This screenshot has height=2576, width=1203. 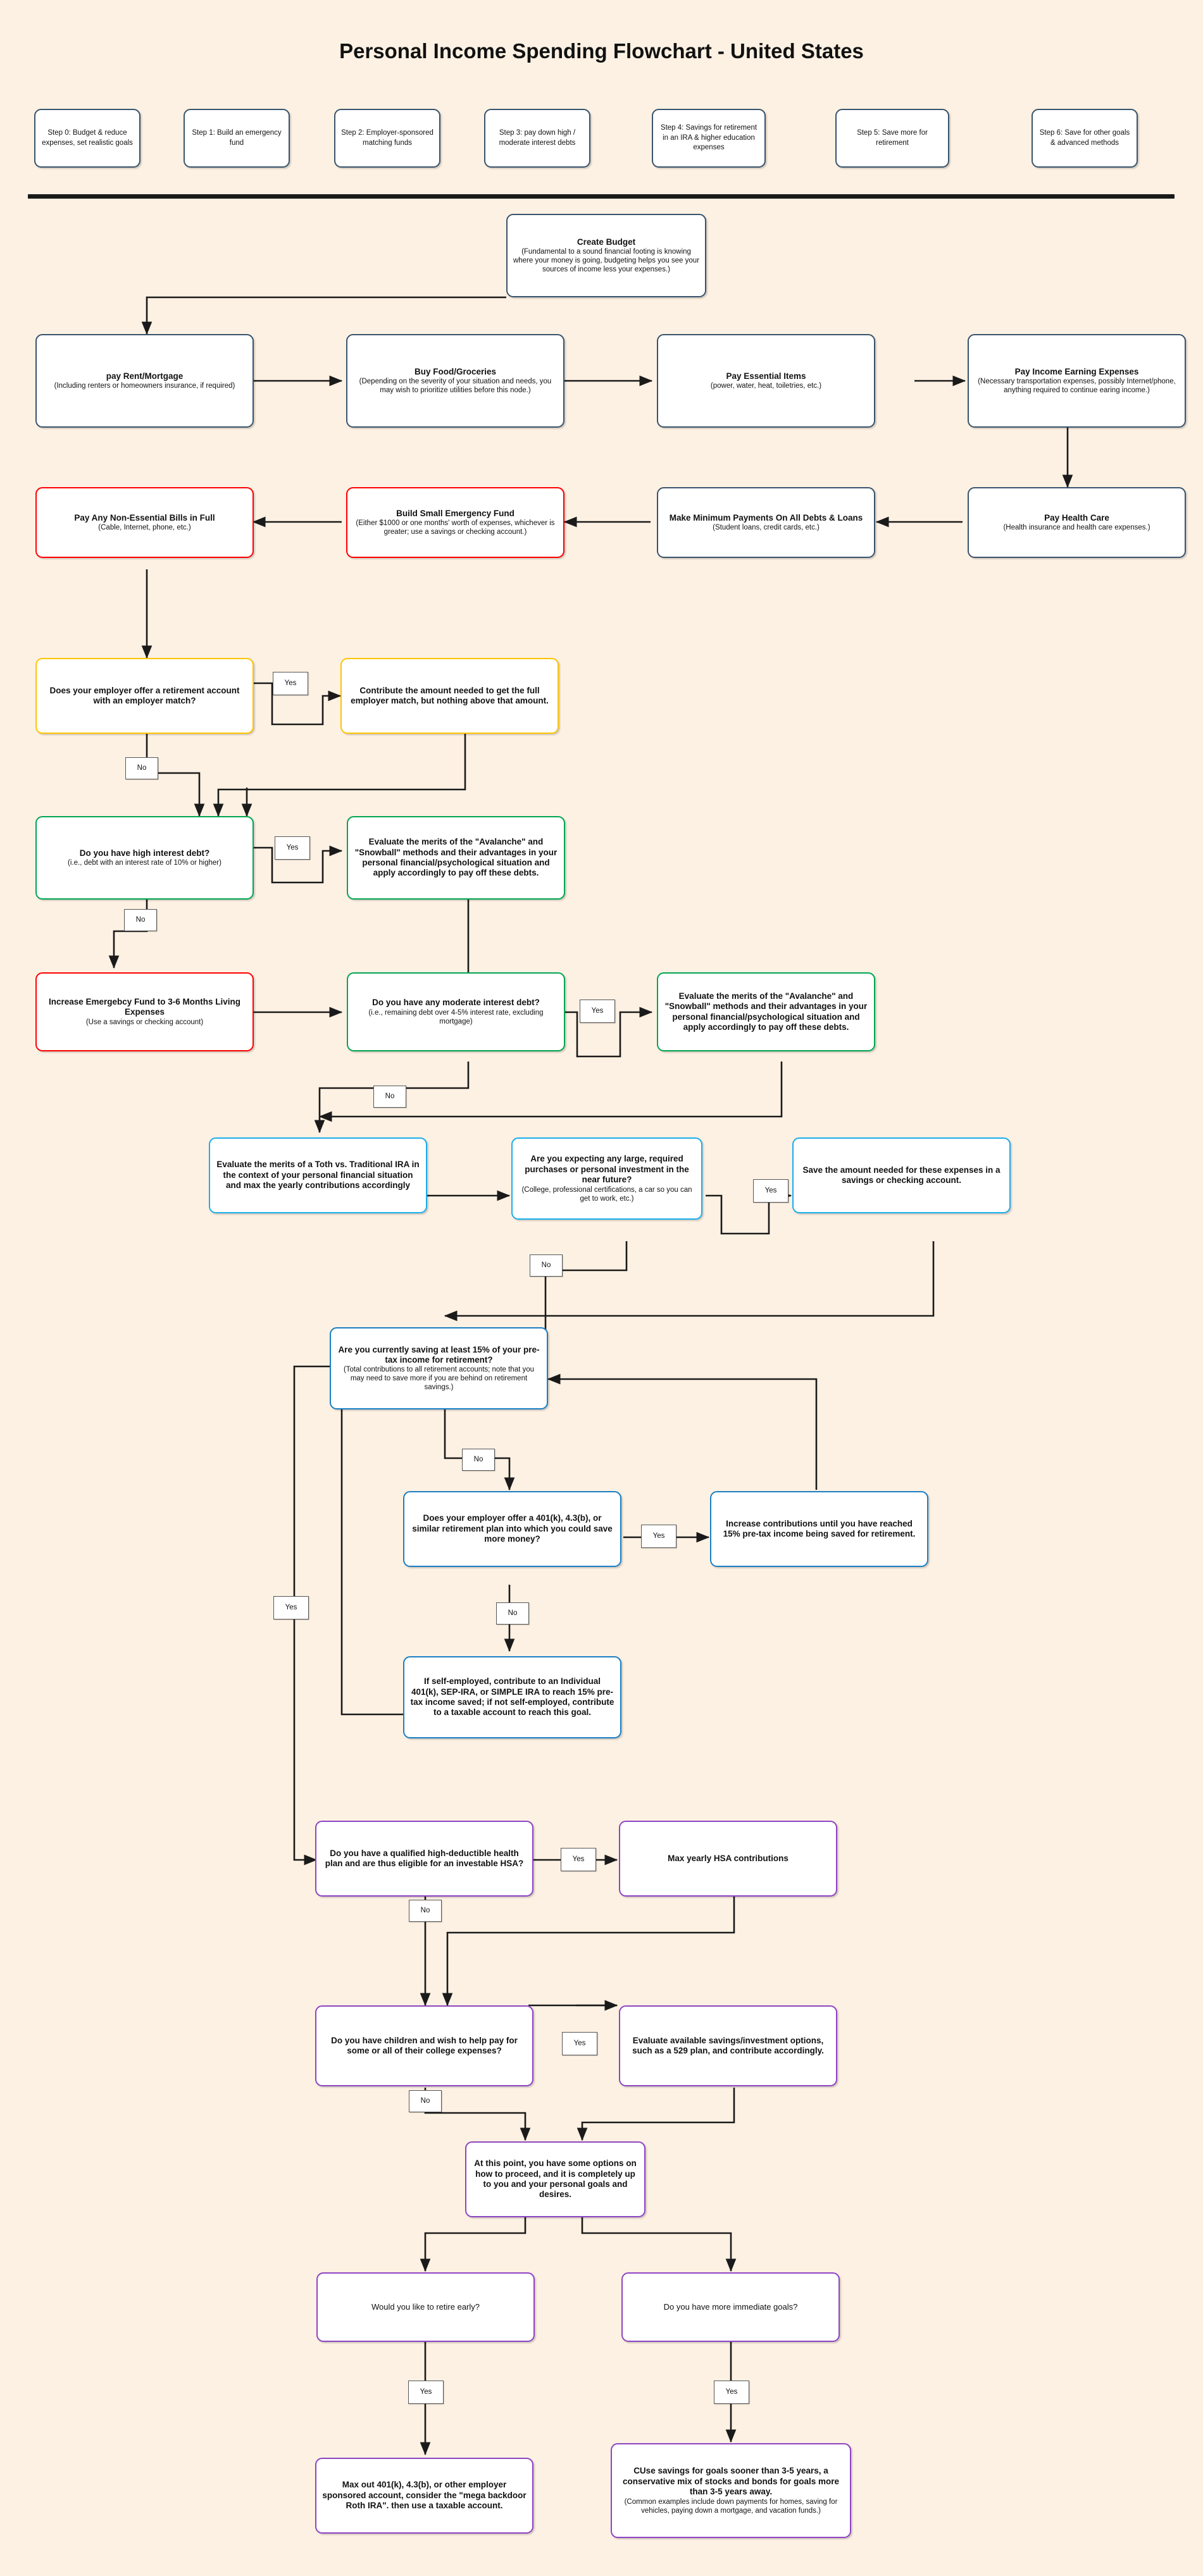 I want to click on edge-label-no-401k: No, so click(x=512, y=1613).